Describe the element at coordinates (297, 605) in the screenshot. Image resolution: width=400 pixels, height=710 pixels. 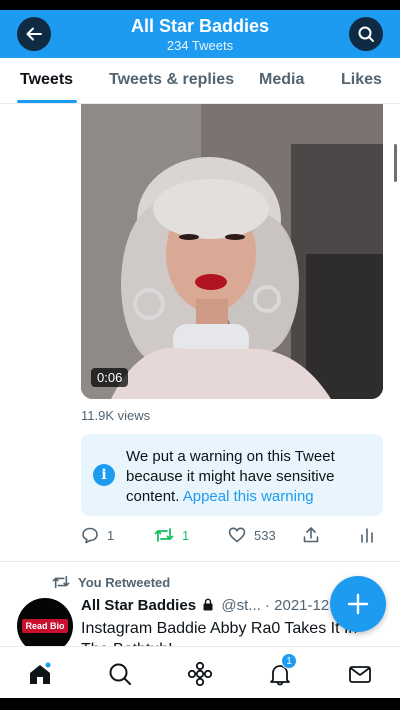
I see `tweet-date: · 2021-12` at that location.